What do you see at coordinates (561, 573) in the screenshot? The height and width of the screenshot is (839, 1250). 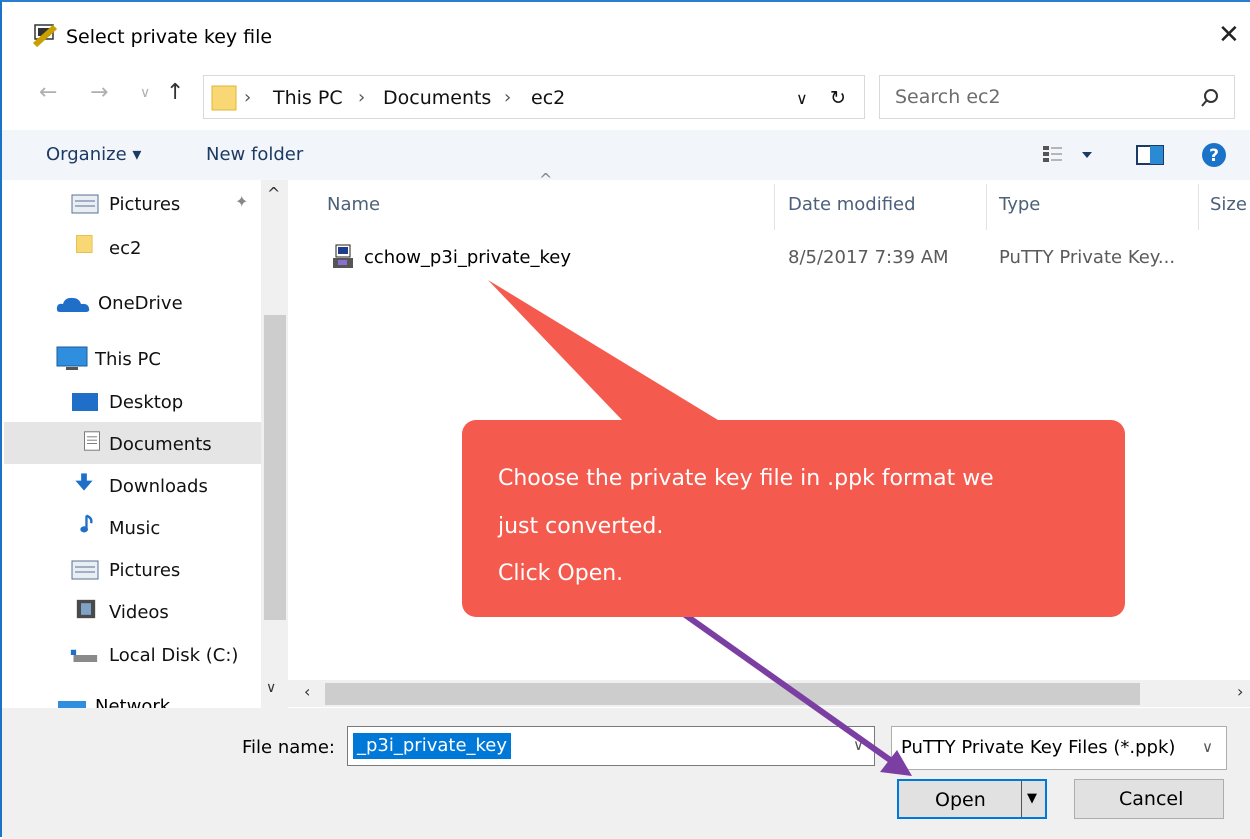 I see `callout-line-3: Click Open.` at bounding box center [561, 573].